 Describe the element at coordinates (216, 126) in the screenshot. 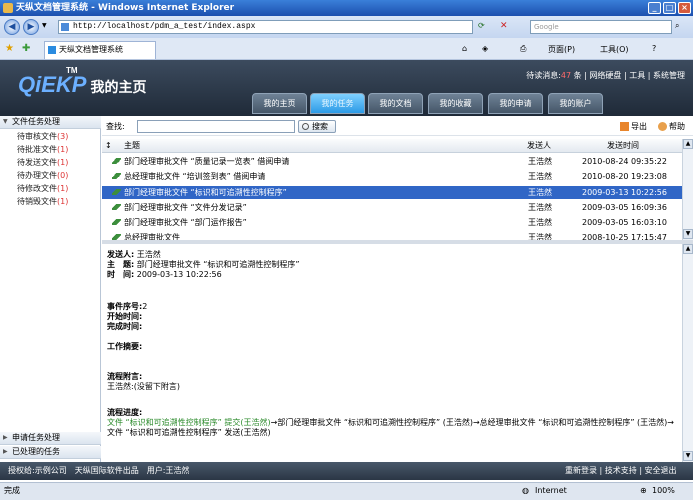

I see `search-input` at that location.